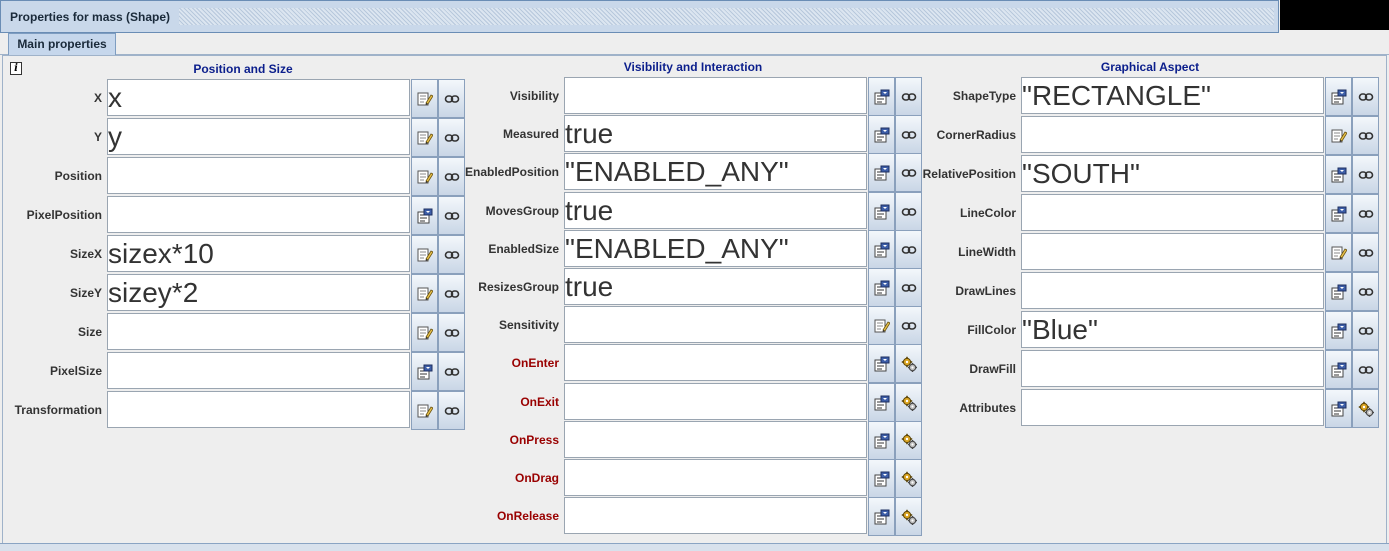  I want to click on property-field-size, so click(258, 331).